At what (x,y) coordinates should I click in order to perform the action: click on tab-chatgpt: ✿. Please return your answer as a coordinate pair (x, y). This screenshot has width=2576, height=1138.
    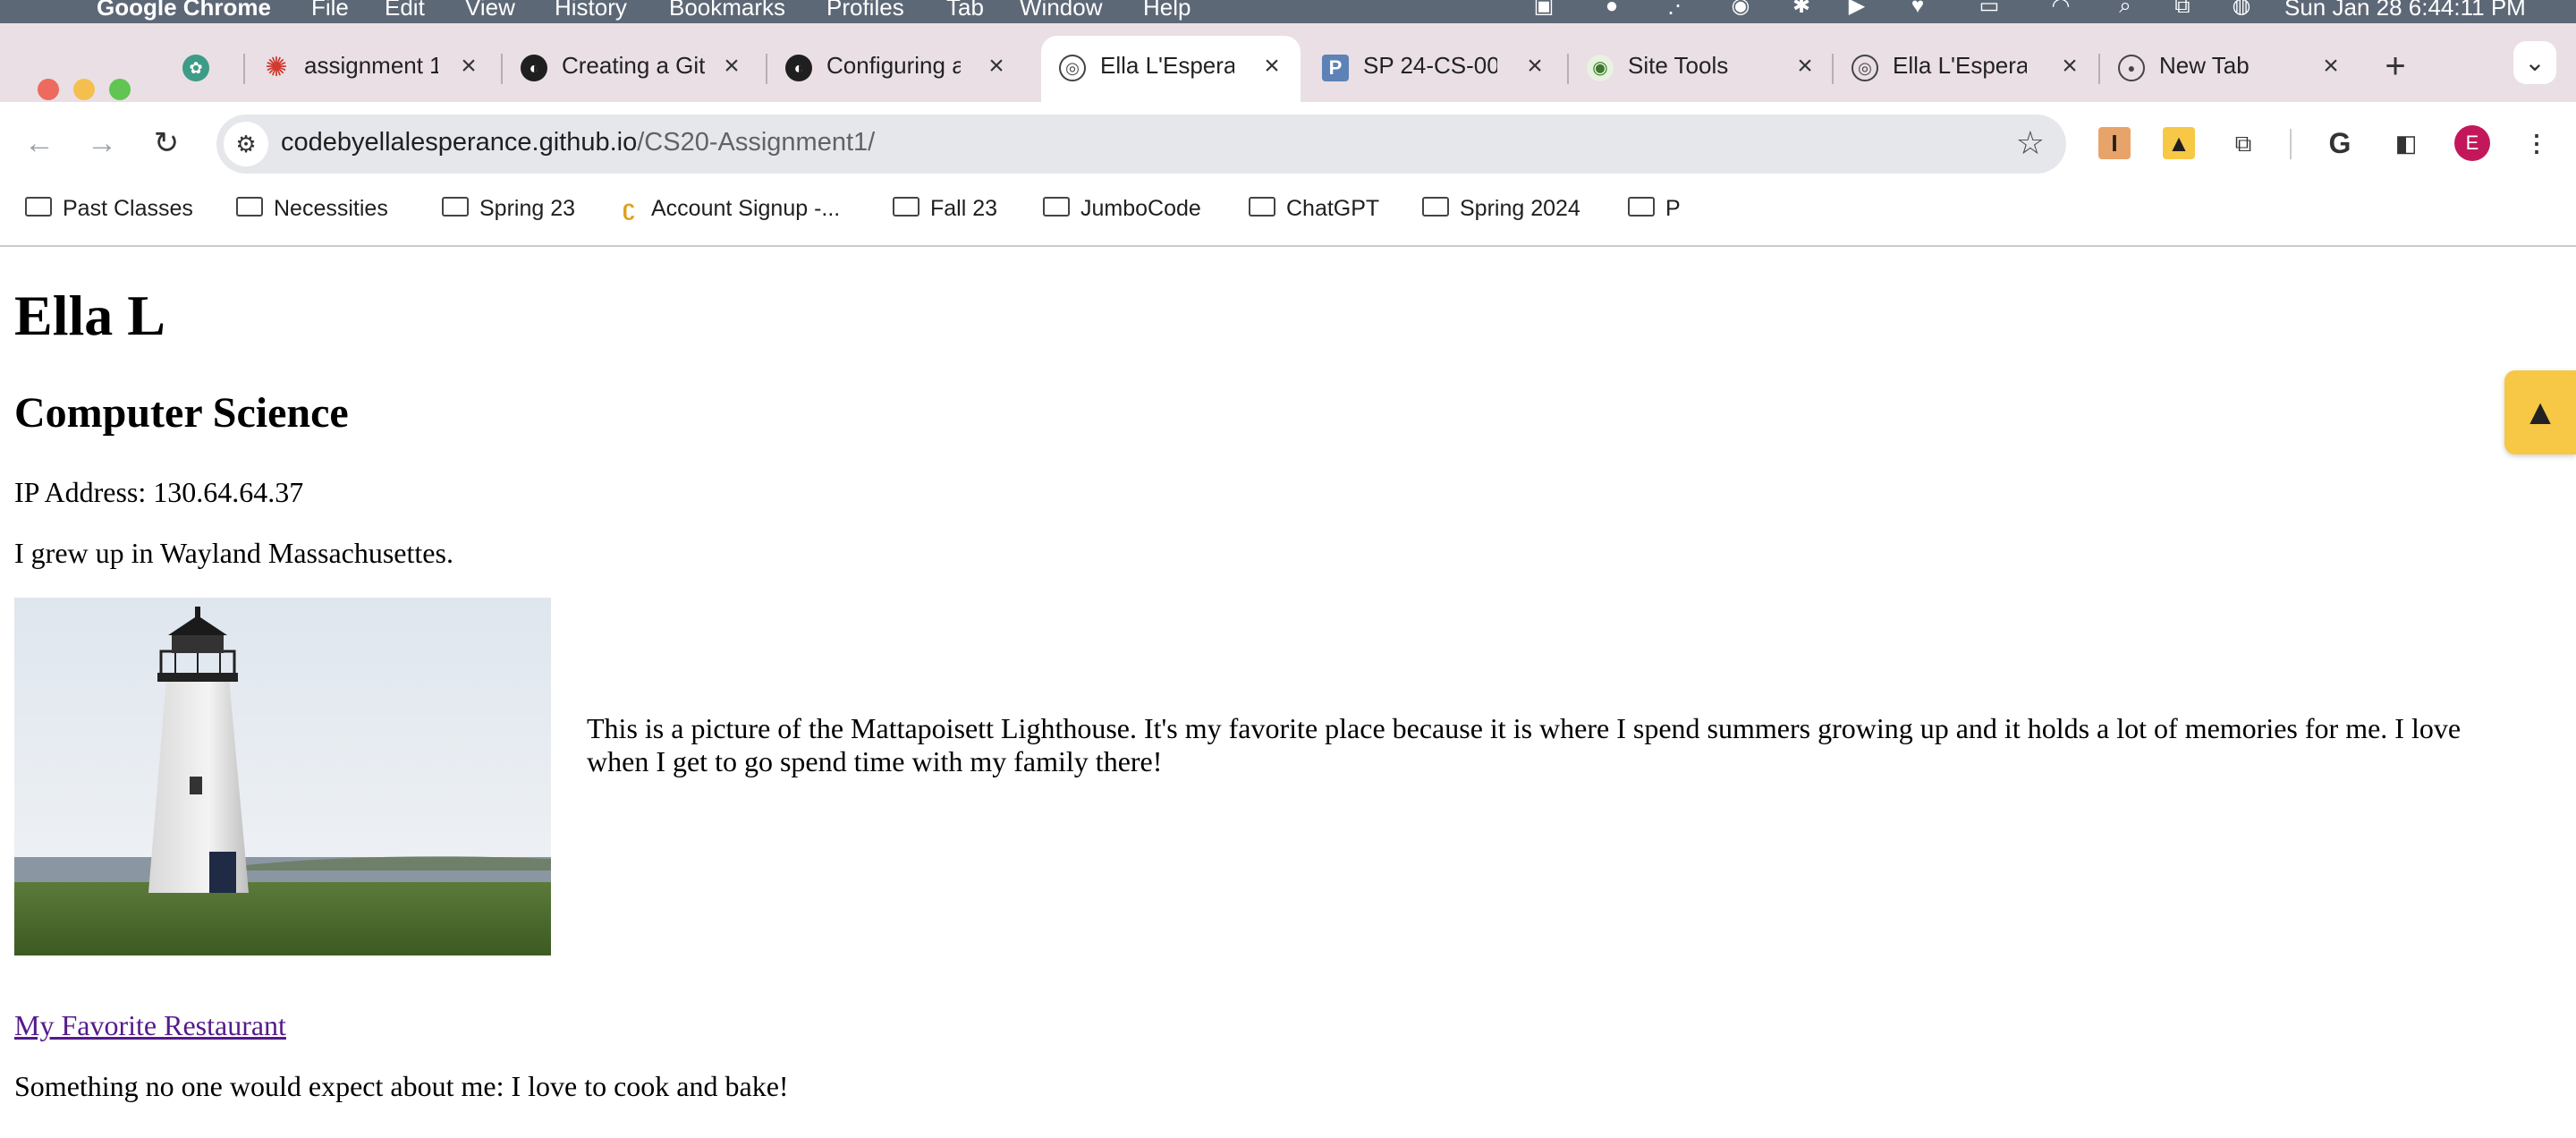
    Looking at the image, I should click on (204, 69).